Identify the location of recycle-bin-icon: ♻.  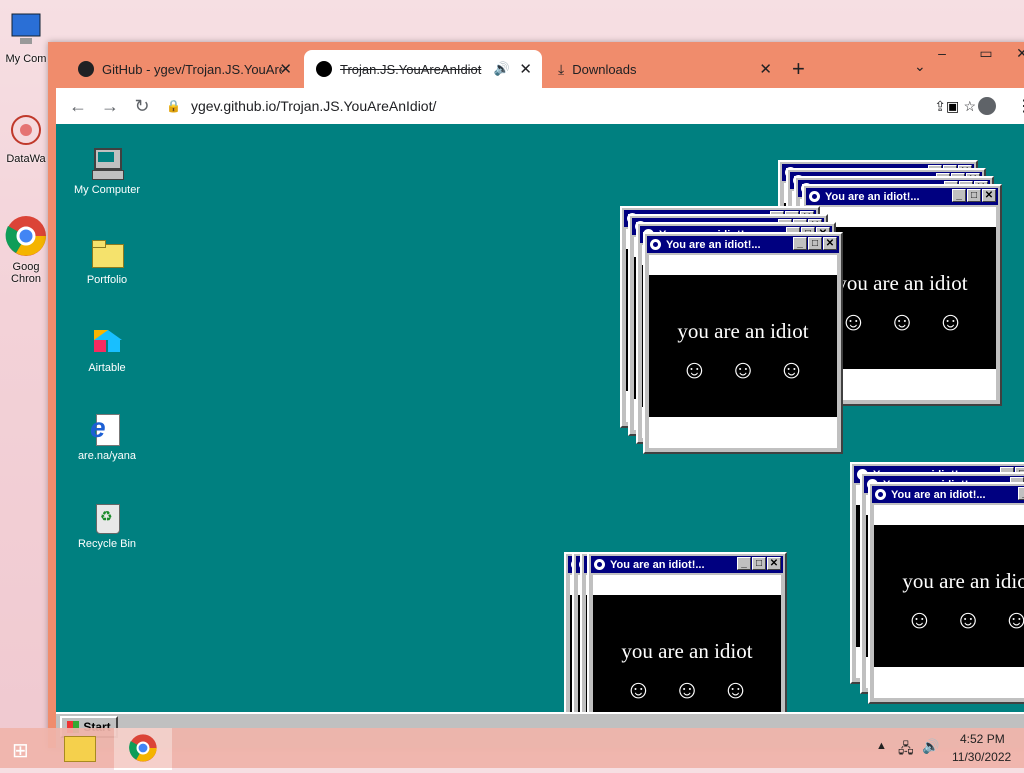
(107, 517).